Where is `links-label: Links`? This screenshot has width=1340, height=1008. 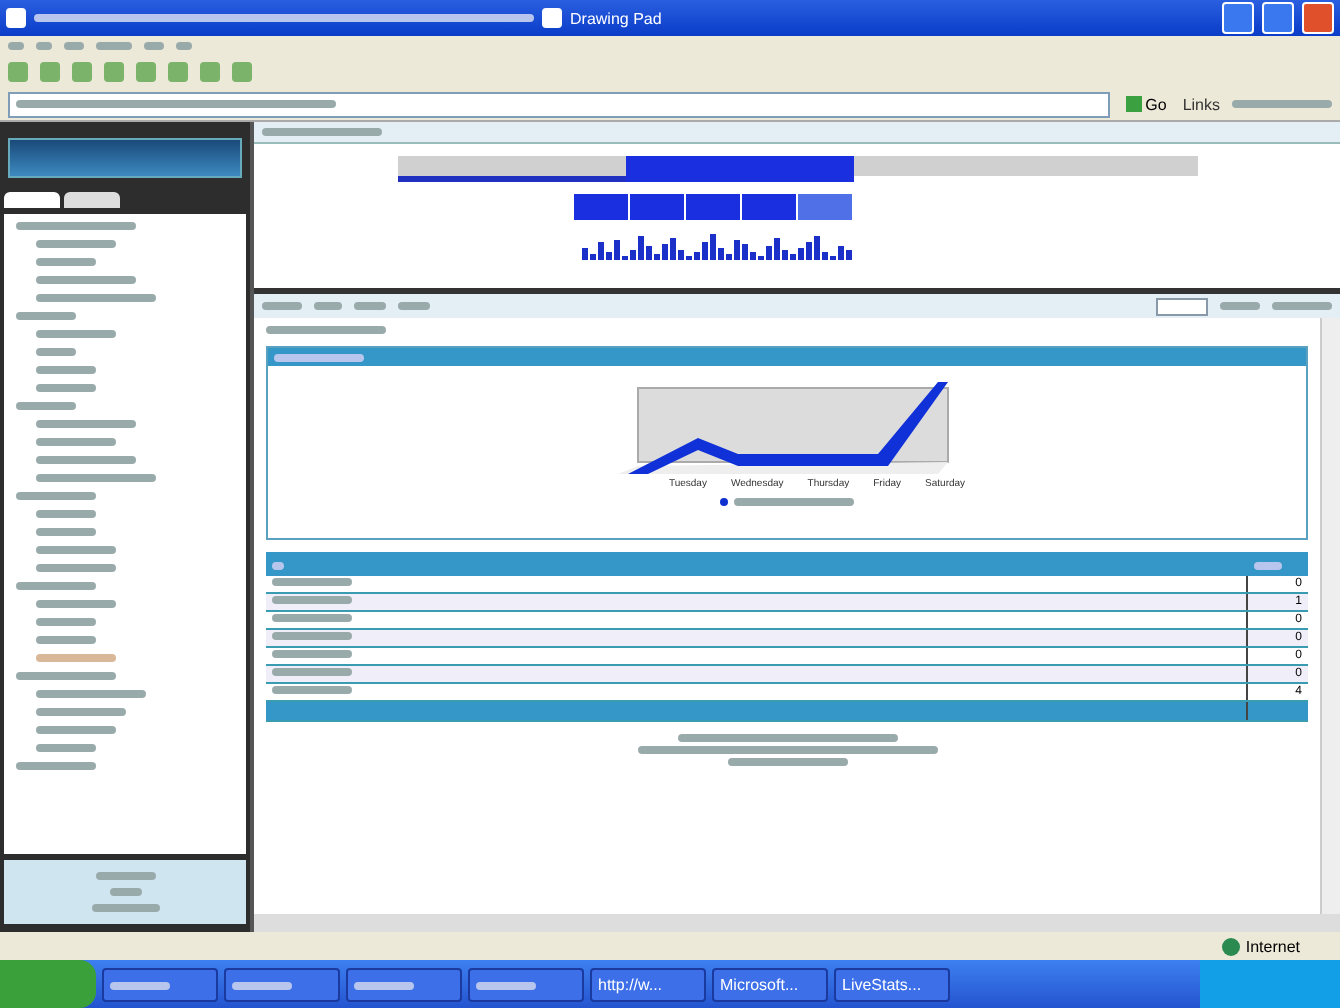 links-label: Links is located at coordinates (1201, 104).